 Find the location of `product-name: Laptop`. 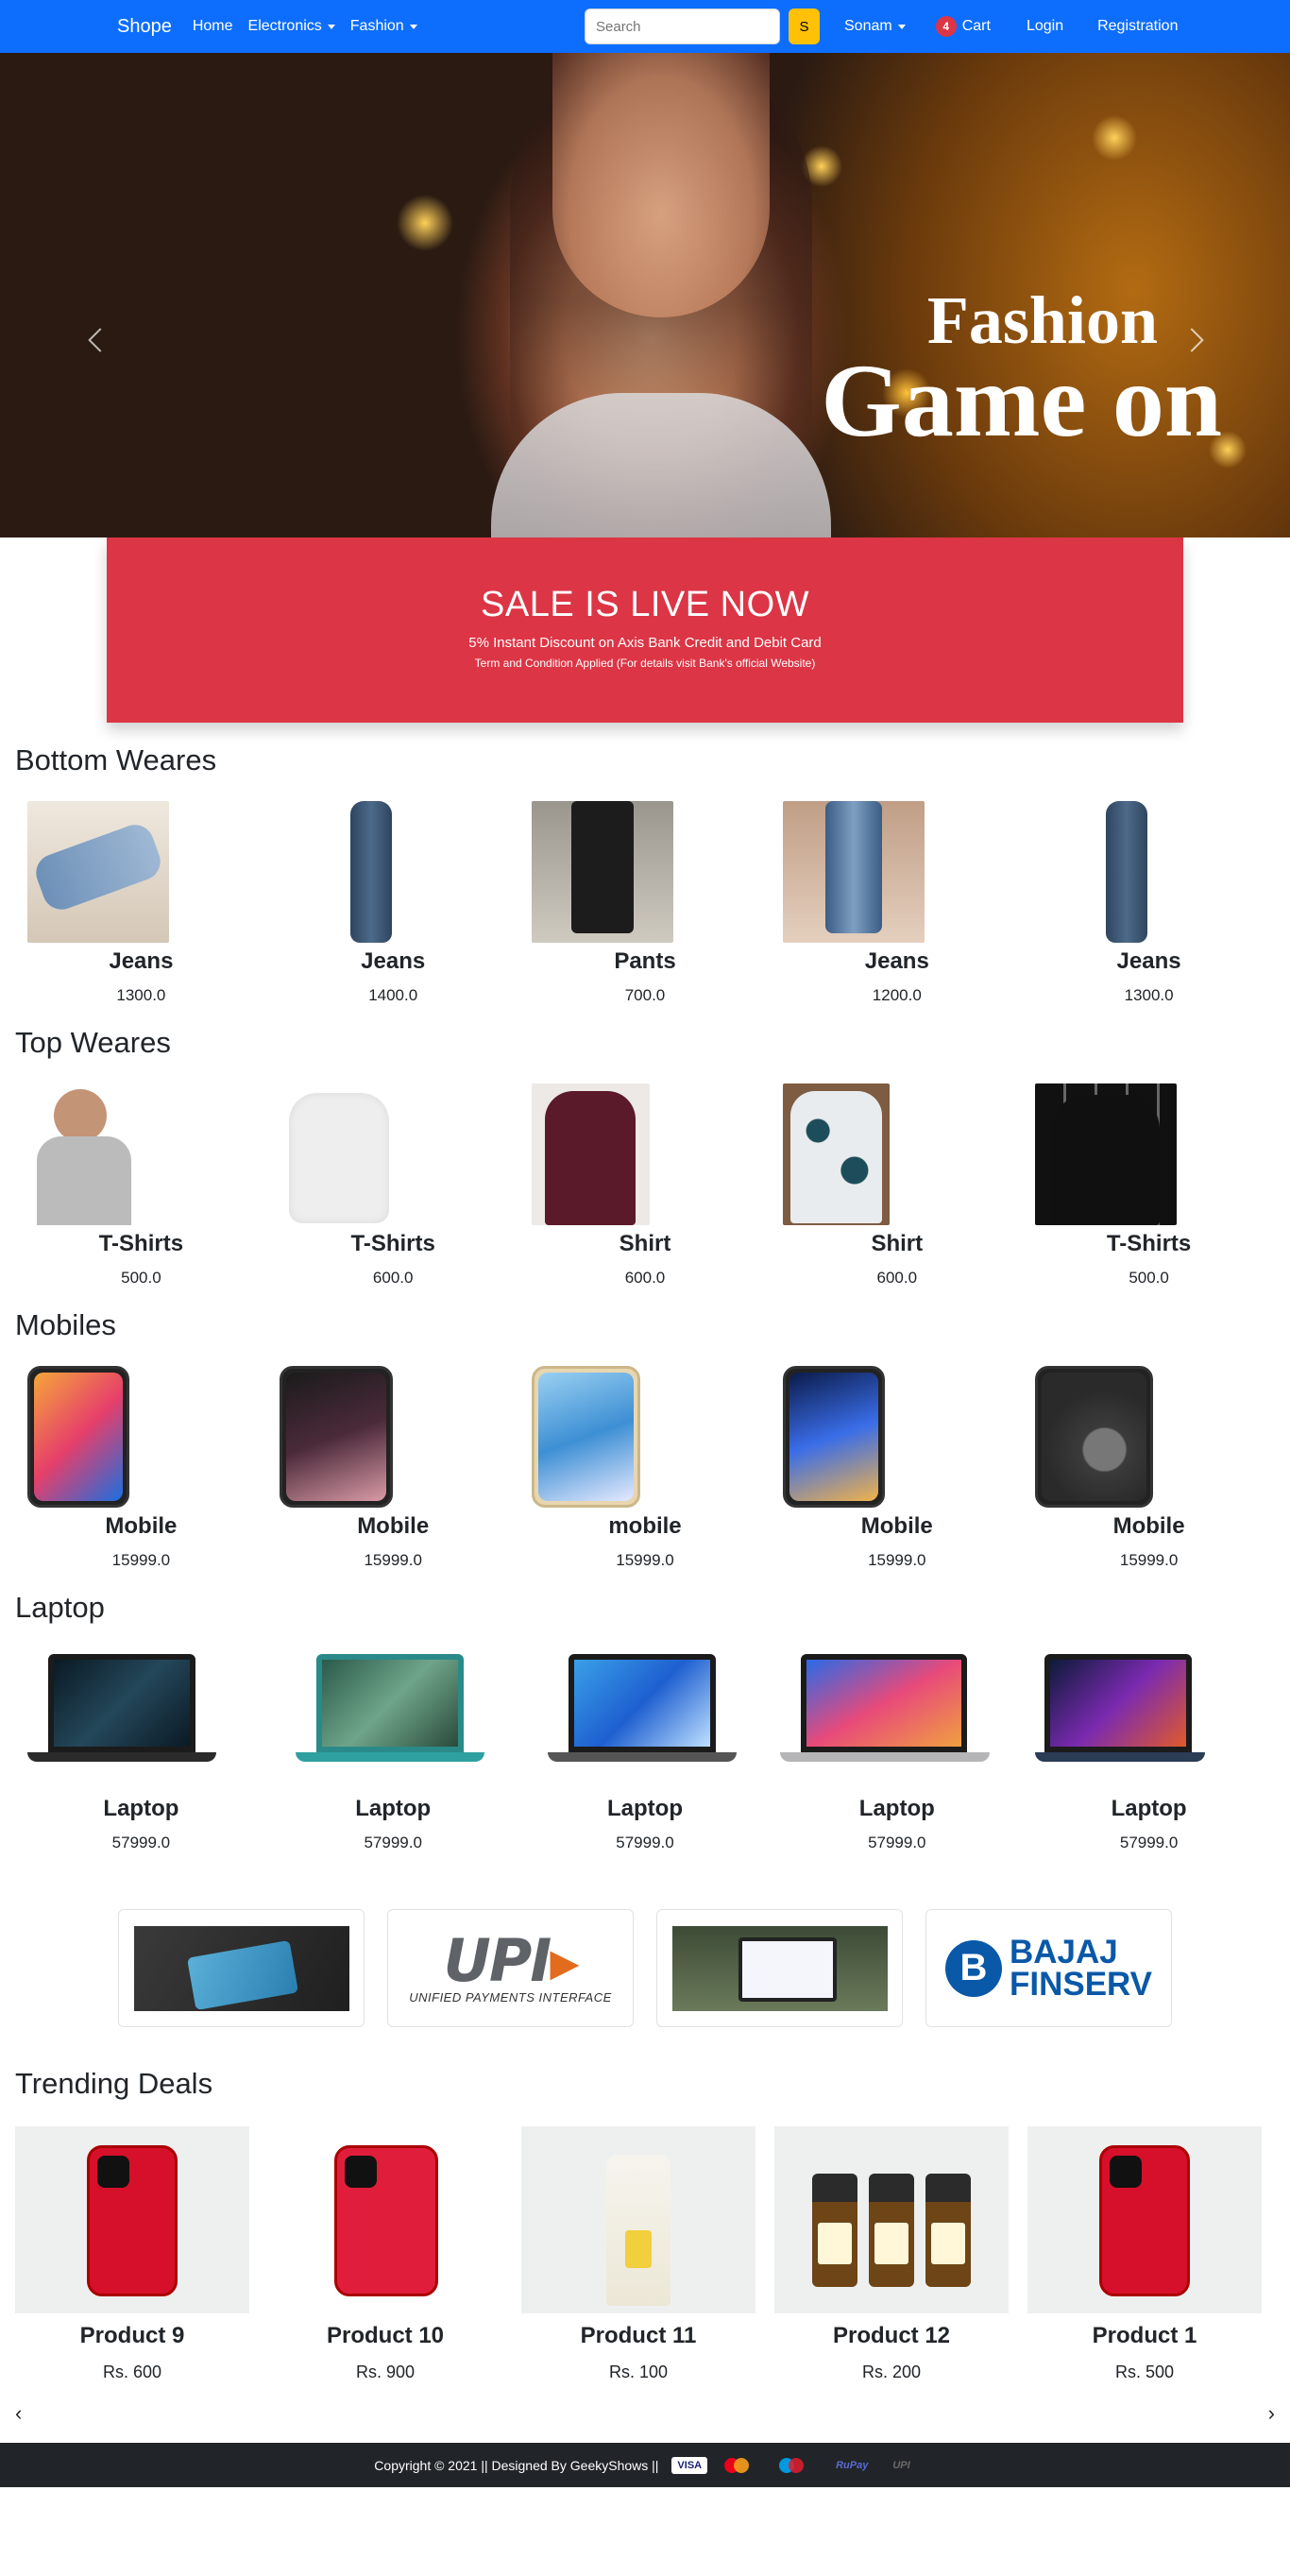

product-name: Laptop is located at coordinates (393, 1809).